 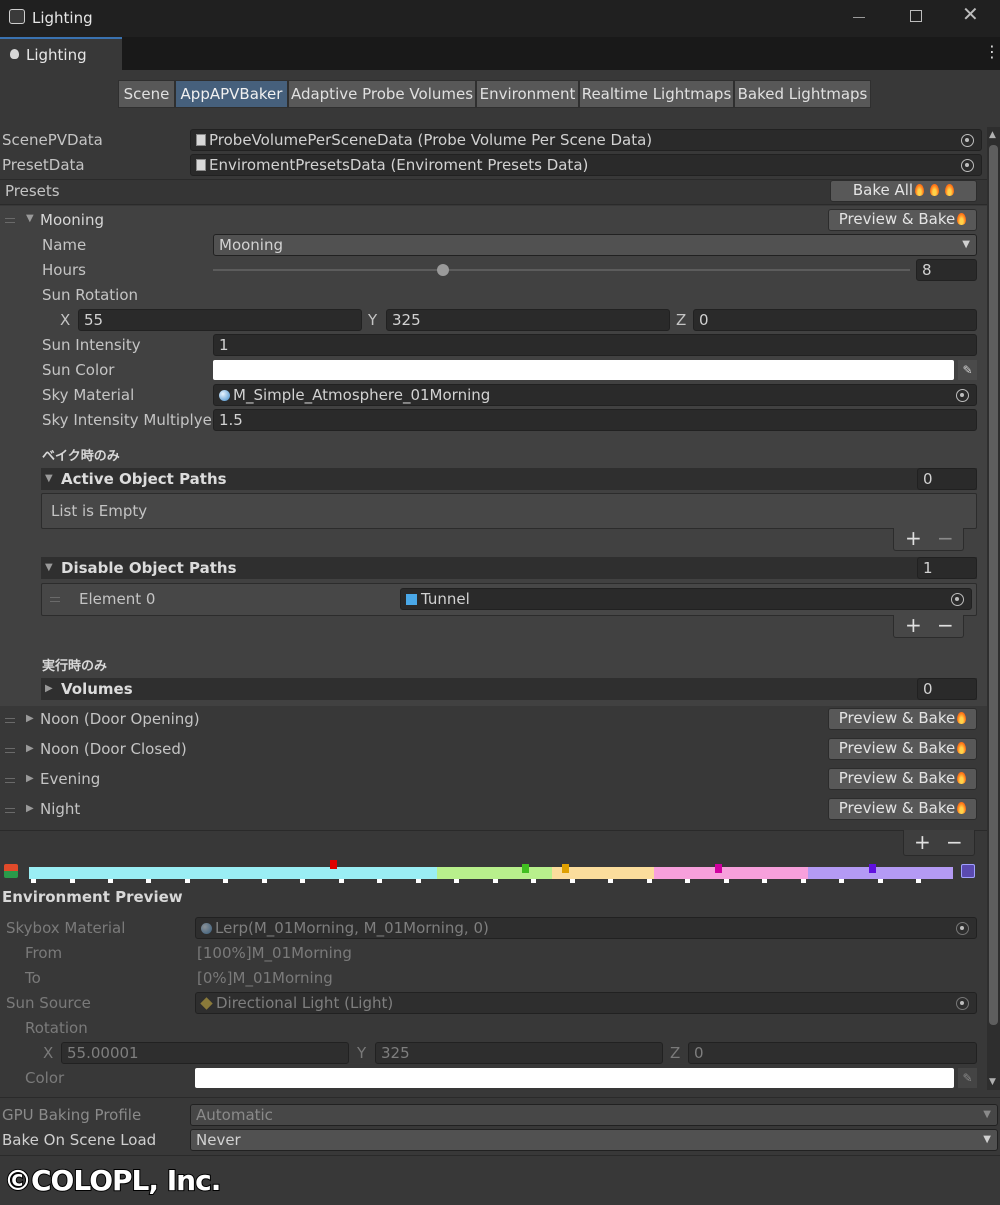 I want to click on name-dropdown: Mooning ▼, so click(x=595, y=245).